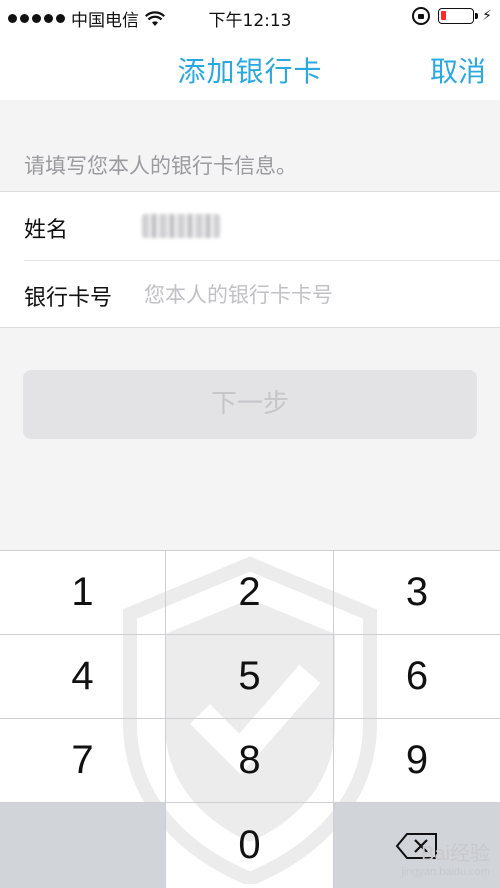  I want to click on key-7: 7, so click(83, 760).